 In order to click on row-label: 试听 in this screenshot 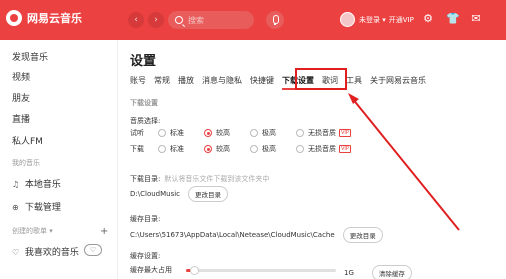, I will do `click(137, 133)`.